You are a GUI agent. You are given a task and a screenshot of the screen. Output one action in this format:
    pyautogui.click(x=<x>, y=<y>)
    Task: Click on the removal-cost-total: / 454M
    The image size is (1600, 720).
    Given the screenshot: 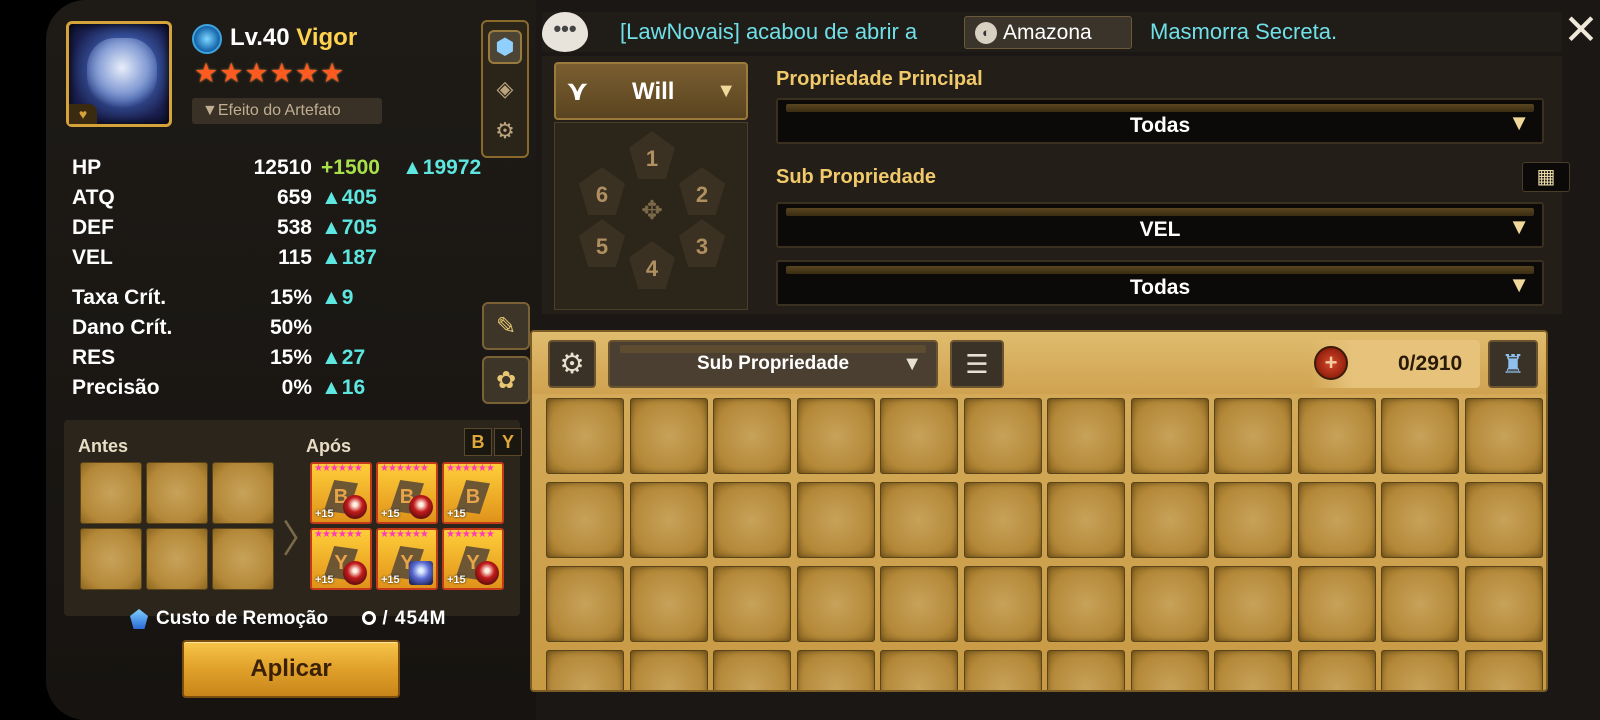 What is the action you would take?
    pyautogui.click(x=411, y=618)
    